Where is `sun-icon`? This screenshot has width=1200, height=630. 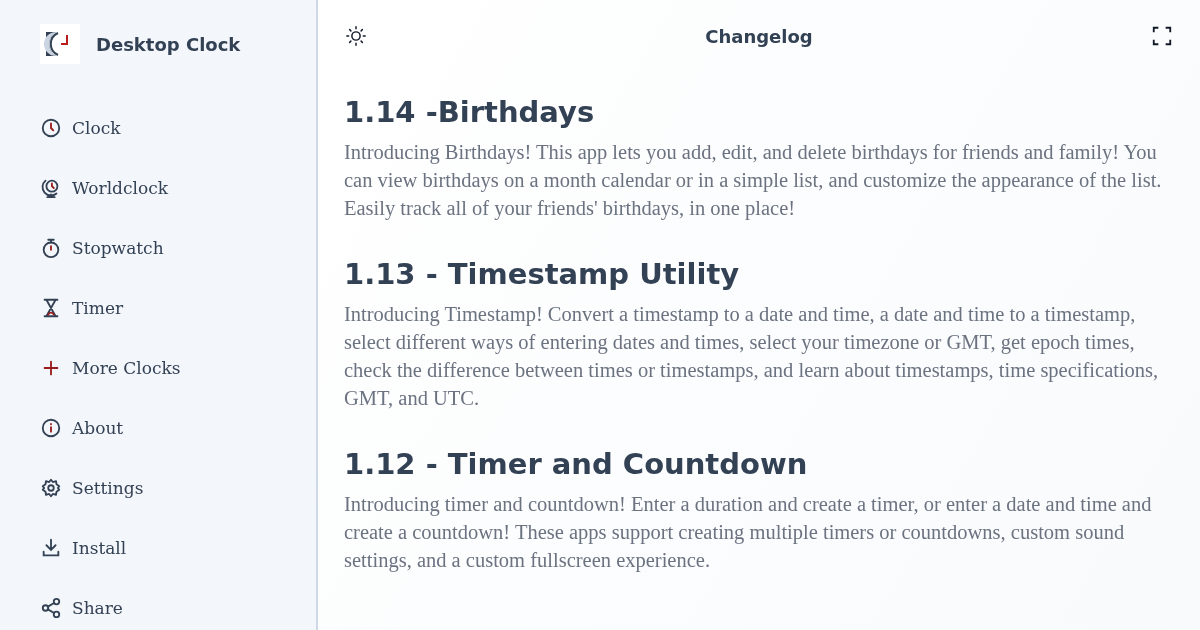 sun-icon is located at coordinates (356, 36).